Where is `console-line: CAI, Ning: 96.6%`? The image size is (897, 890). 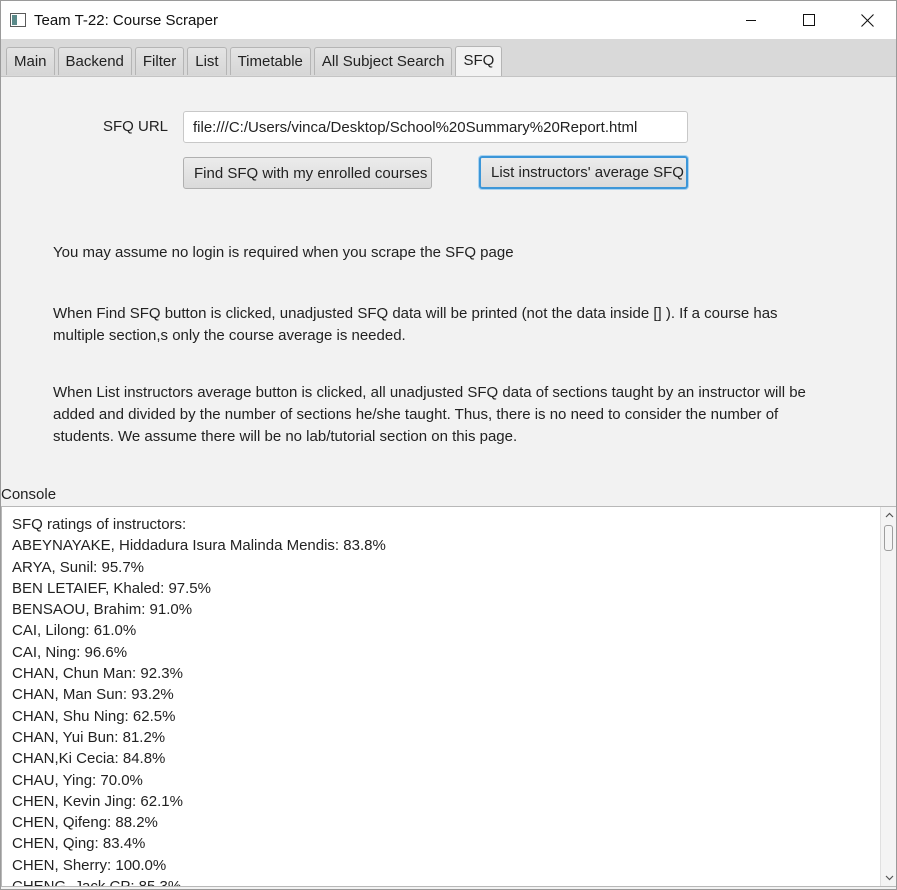
console-line: CAI, Ning: 96.6% is located at coordinates (70, 652).